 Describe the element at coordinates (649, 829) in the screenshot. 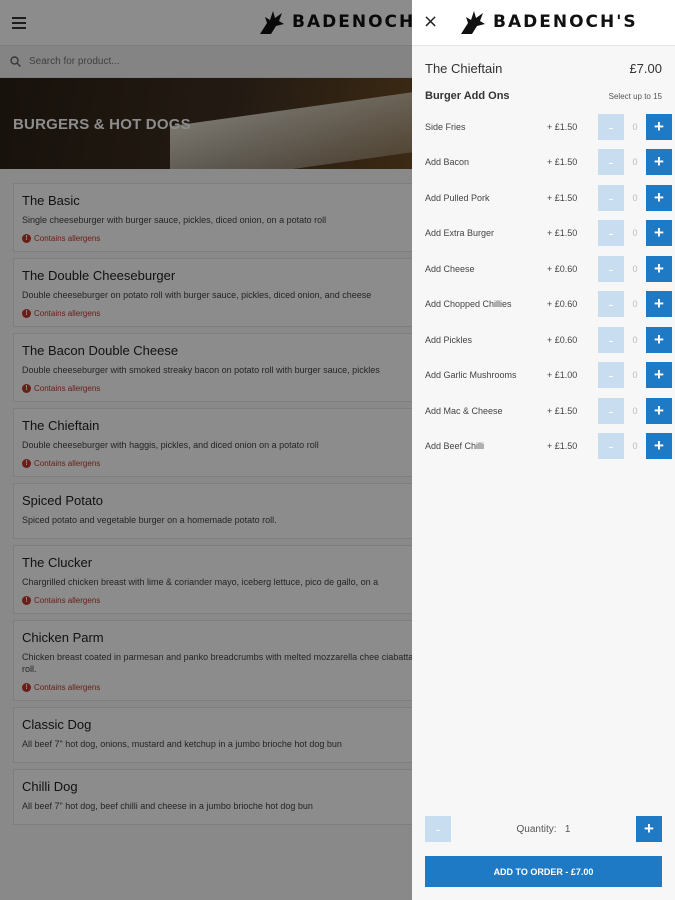

I see `quantity-increase-button: +` at that location.